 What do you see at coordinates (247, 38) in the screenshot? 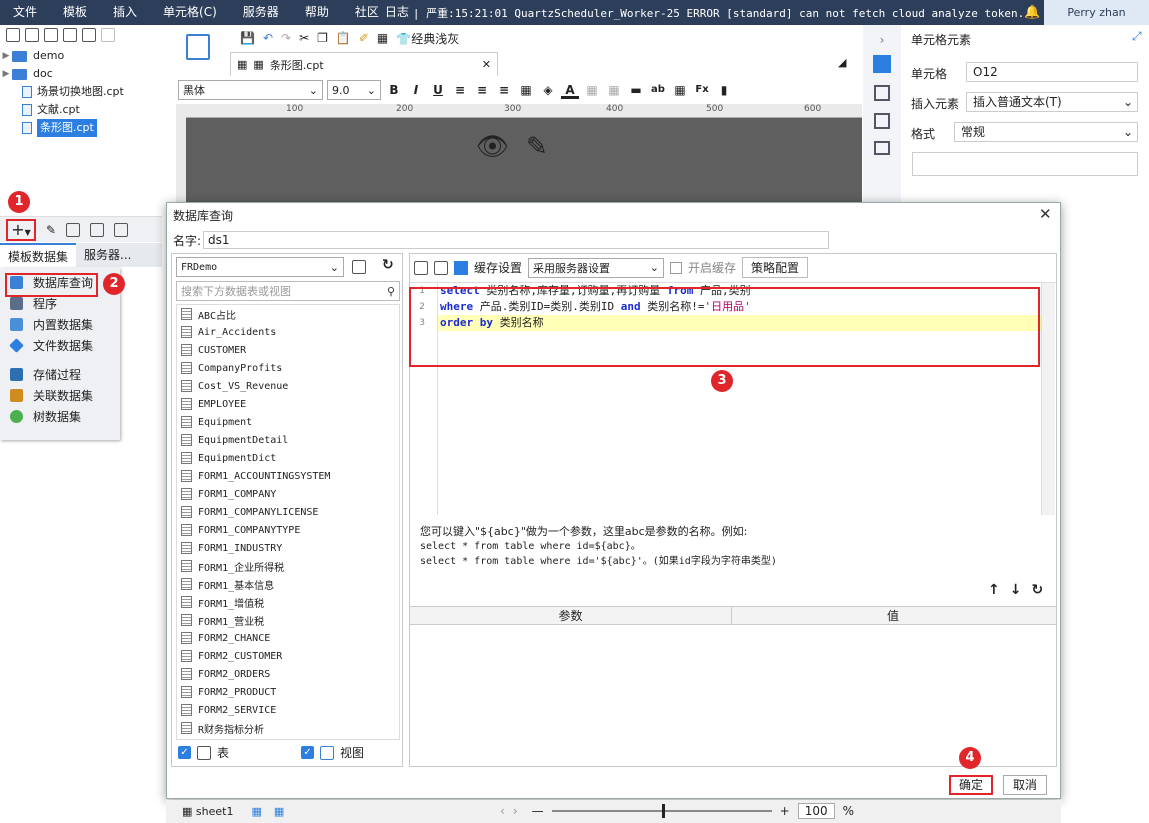
I see `save-icon: 💾` at bounding box center [247, 38].